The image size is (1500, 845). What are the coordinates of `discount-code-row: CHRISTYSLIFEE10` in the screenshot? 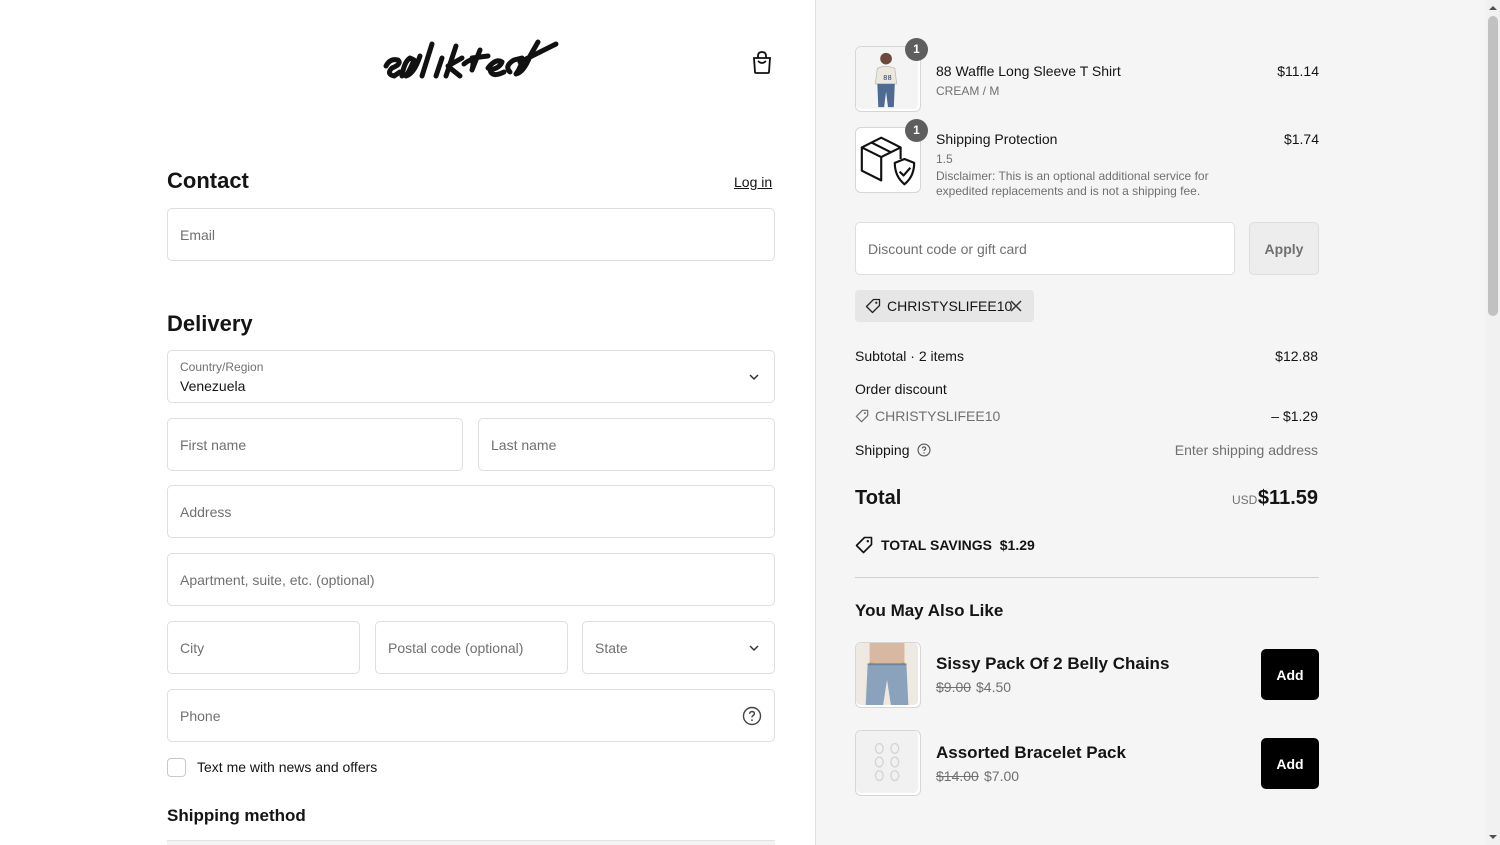 It's located at (927, 416).